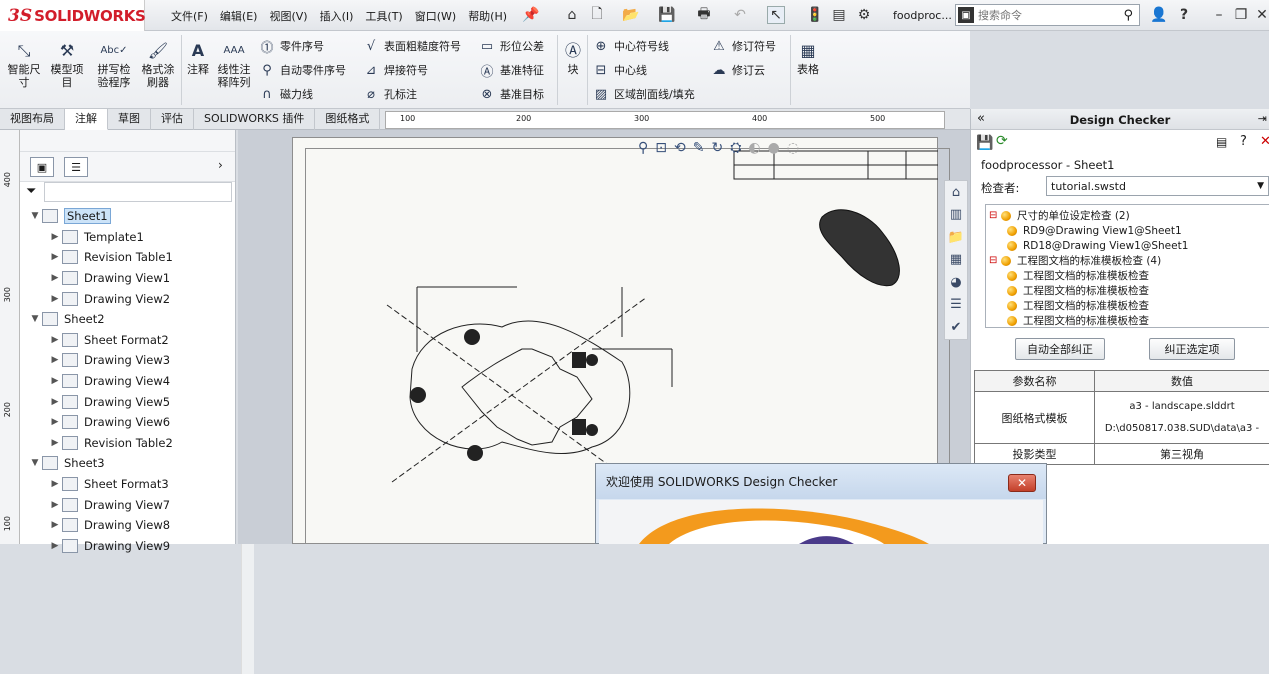  I want to click on block-button: Ⓐ 块, so click(573, 57).